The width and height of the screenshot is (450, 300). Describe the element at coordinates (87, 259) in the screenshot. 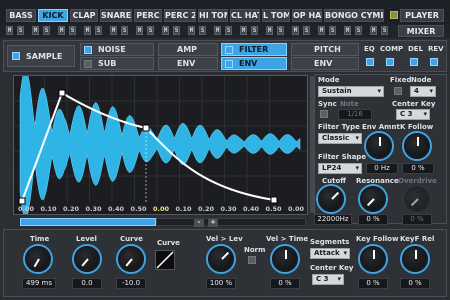

I see `level-knob` at that location.